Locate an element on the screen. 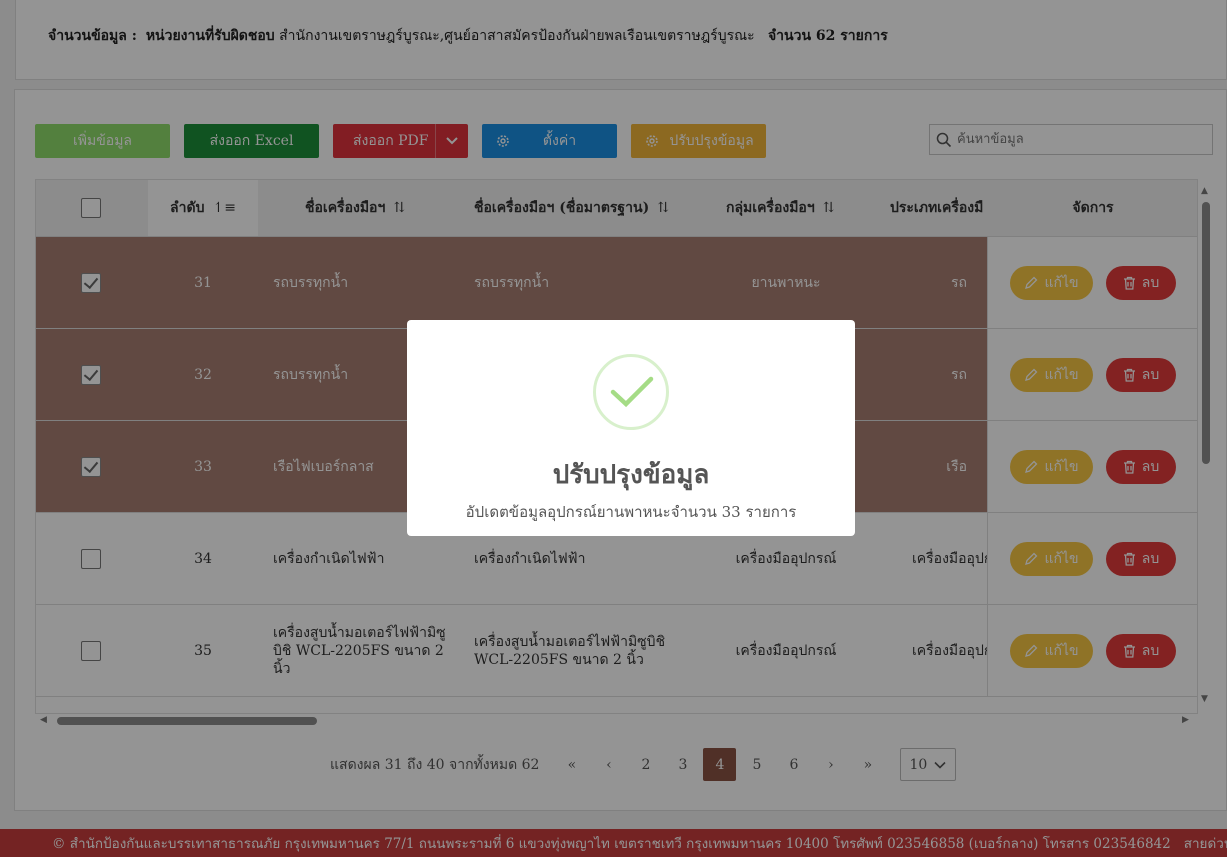 The height and width of the screenshot is (857, 1227). check-circle-icon is located at coordinates (631, 392).